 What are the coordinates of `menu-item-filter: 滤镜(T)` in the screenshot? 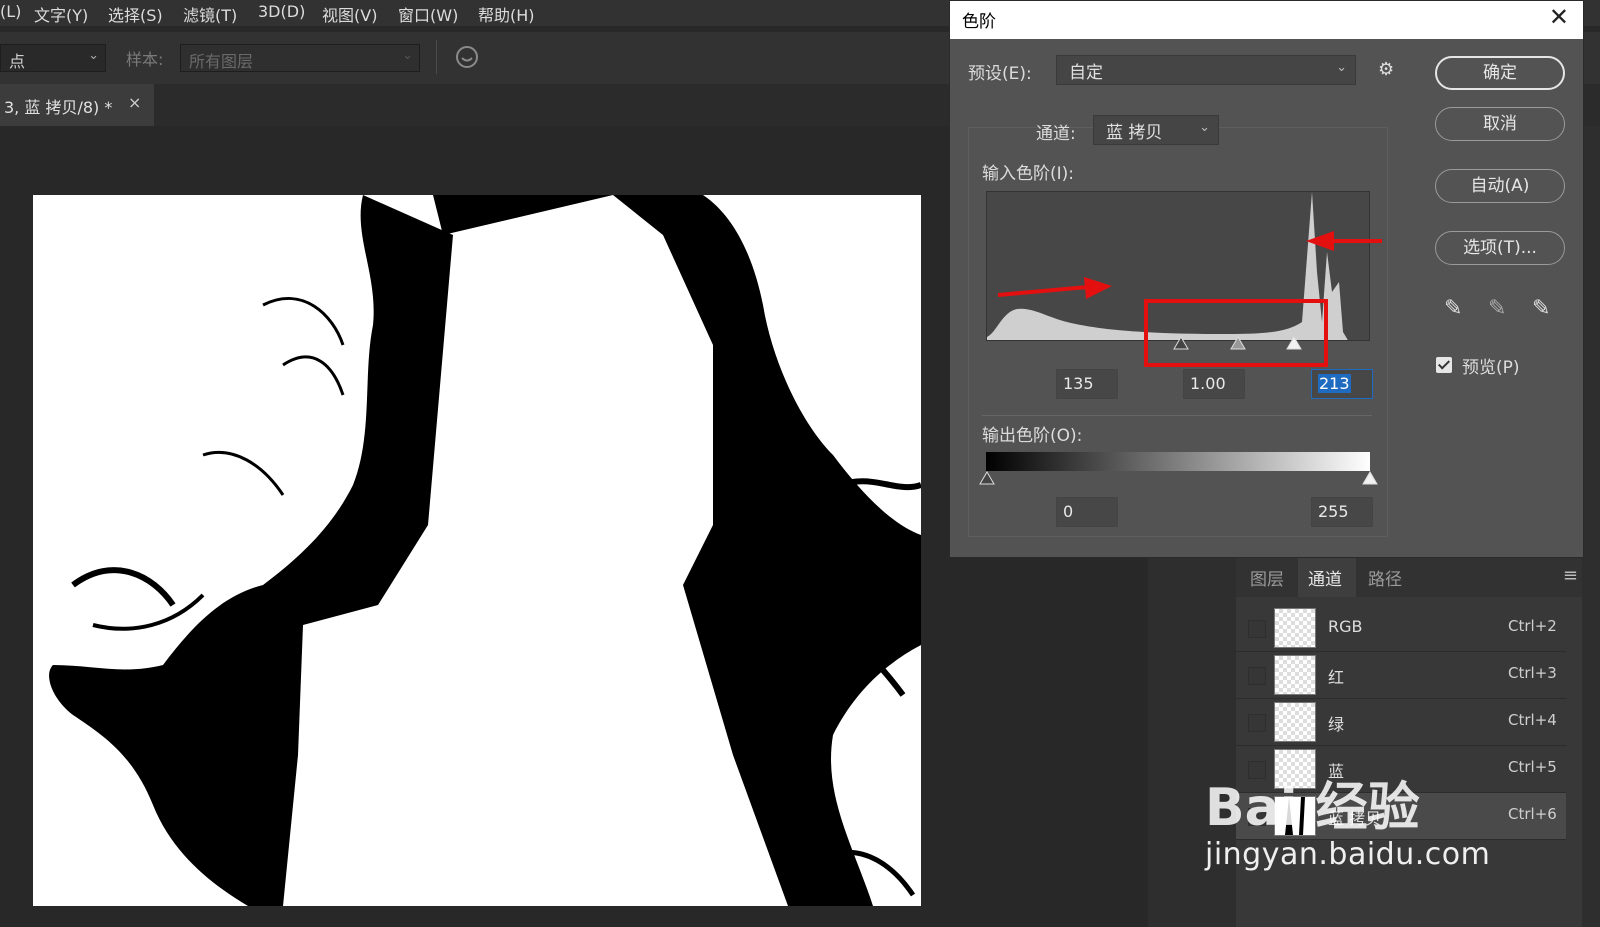 It's located at (210, 14).